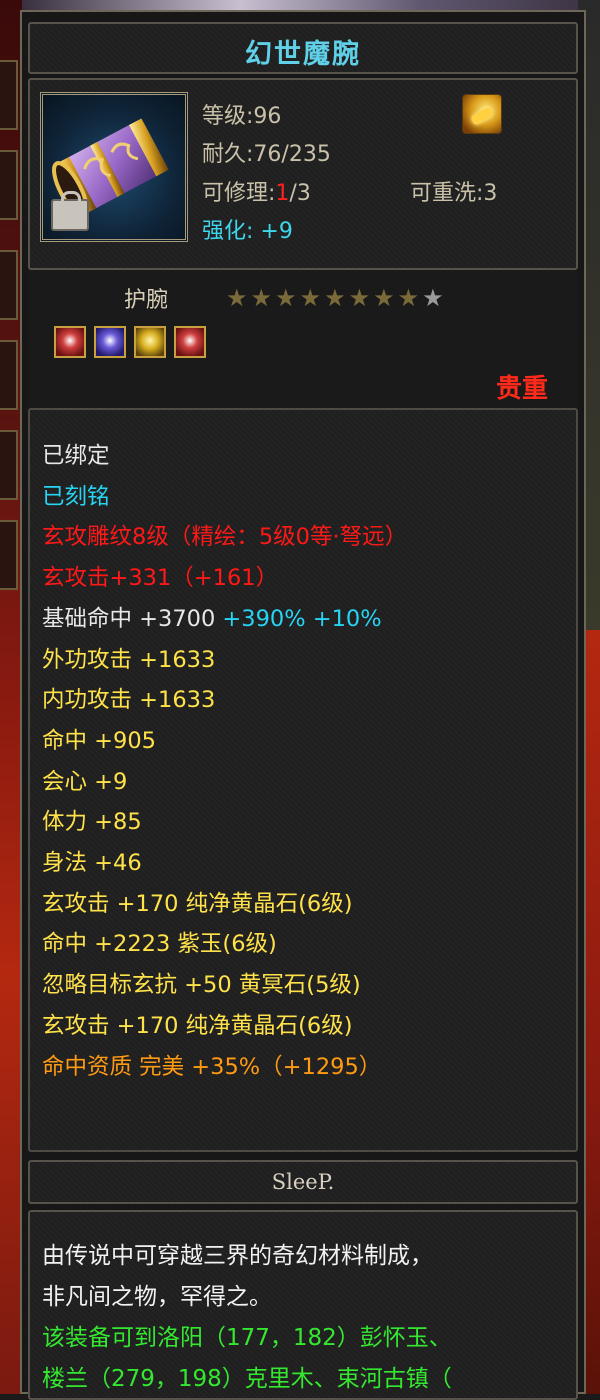  What do you see at coordinates (247, 1338) in the screenshot?
I see `description-line: 该装备可到洛阳（177，182）彭怀玉、` at bounding box center [247, 1338].